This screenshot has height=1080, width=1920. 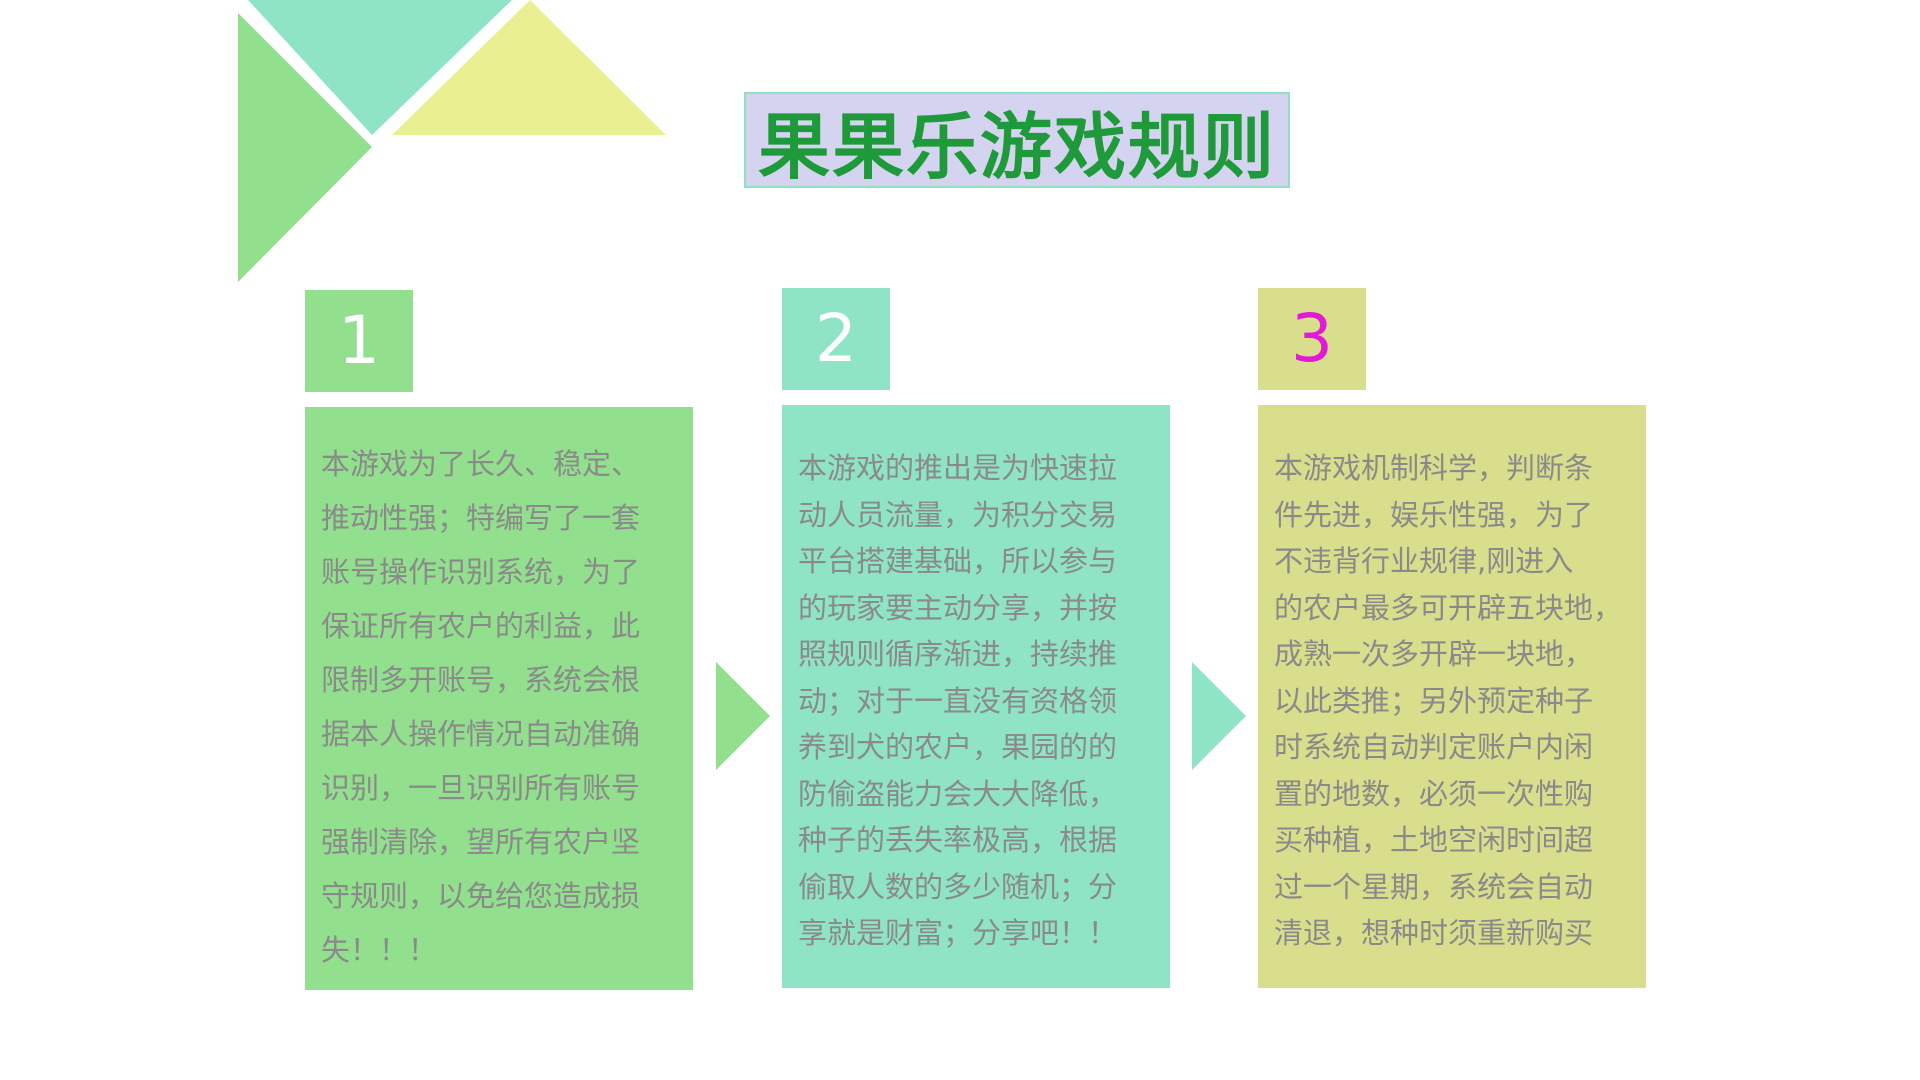 I want to click on step-3-text-line: 买种植，土地空闲时间超, so click(x=1434, y=840).